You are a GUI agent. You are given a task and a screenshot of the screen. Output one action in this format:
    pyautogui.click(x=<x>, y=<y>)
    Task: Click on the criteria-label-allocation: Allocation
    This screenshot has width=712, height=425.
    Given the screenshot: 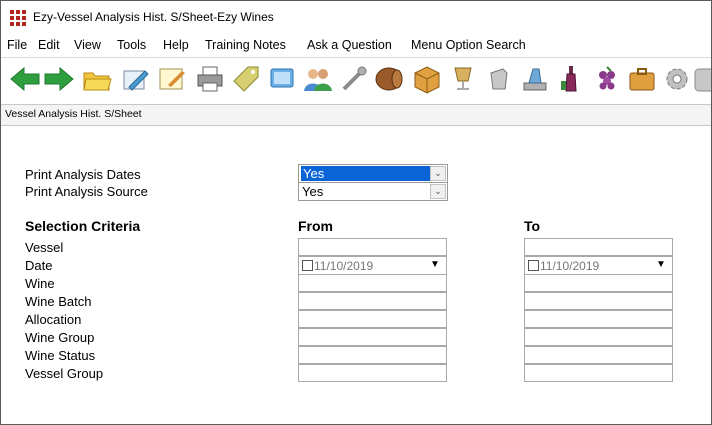 What is the action you would take?
    pyautogui.click(x=53, y=319)
    